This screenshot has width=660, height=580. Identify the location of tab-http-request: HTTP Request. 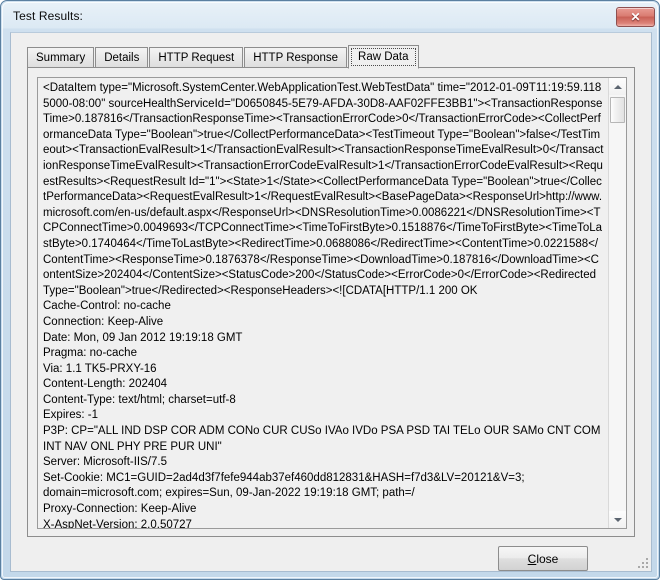
(196, 57).